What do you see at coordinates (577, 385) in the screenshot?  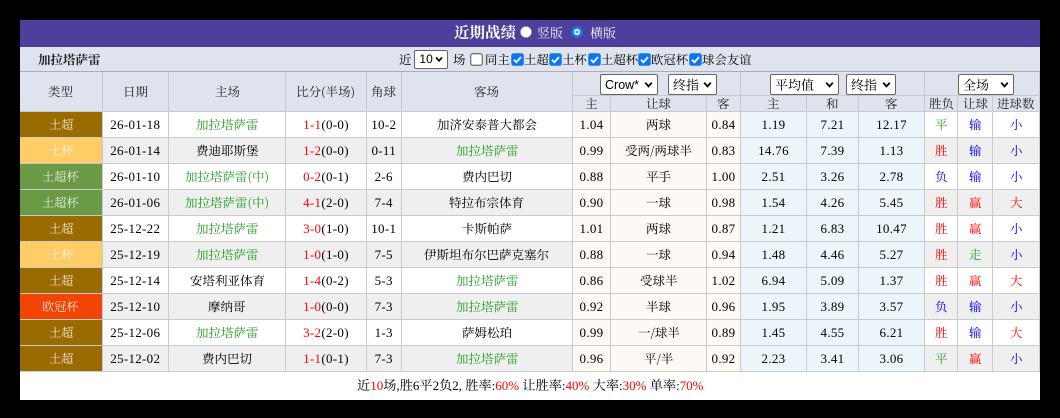 I see `svg-text: 40%` at bounding box center [577, 385].